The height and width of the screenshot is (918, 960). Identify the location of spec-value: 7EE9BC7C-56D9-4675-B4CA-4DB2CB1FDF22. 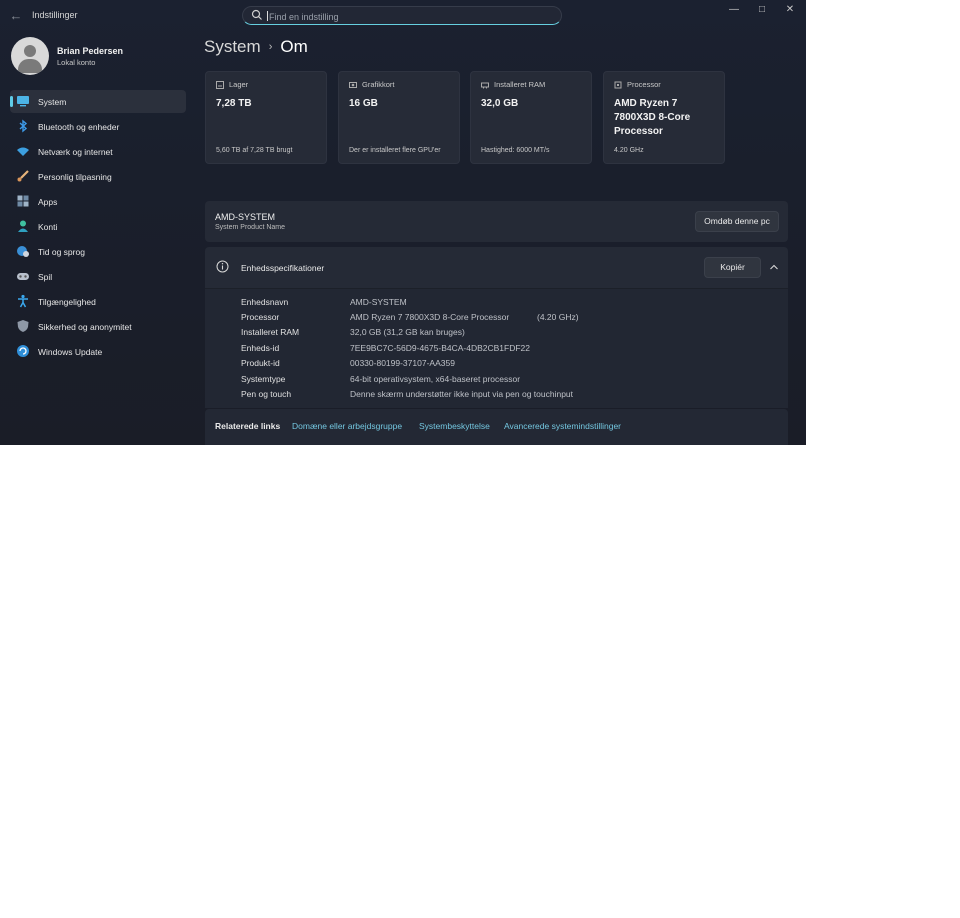
(440, 348).